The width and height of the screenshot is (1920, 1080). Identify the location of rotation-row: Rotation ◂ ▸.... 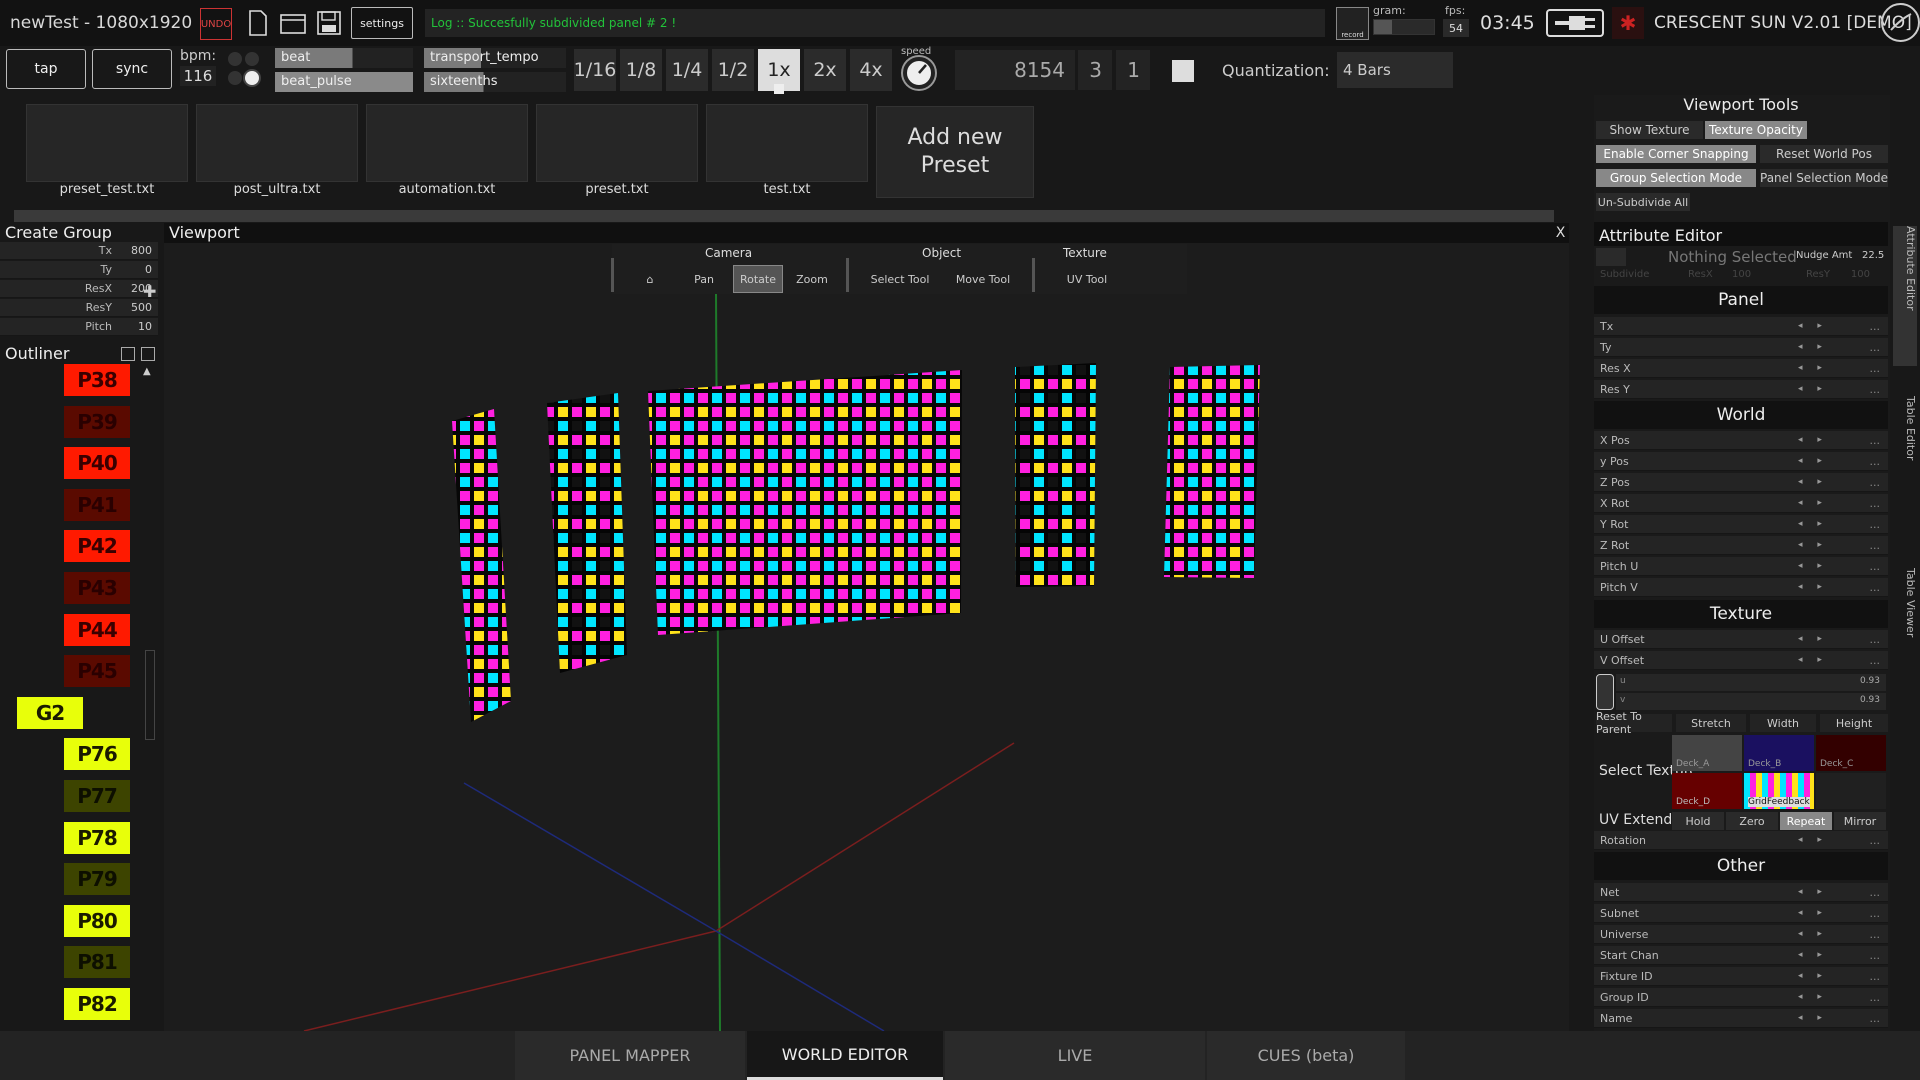
(1741, 840).